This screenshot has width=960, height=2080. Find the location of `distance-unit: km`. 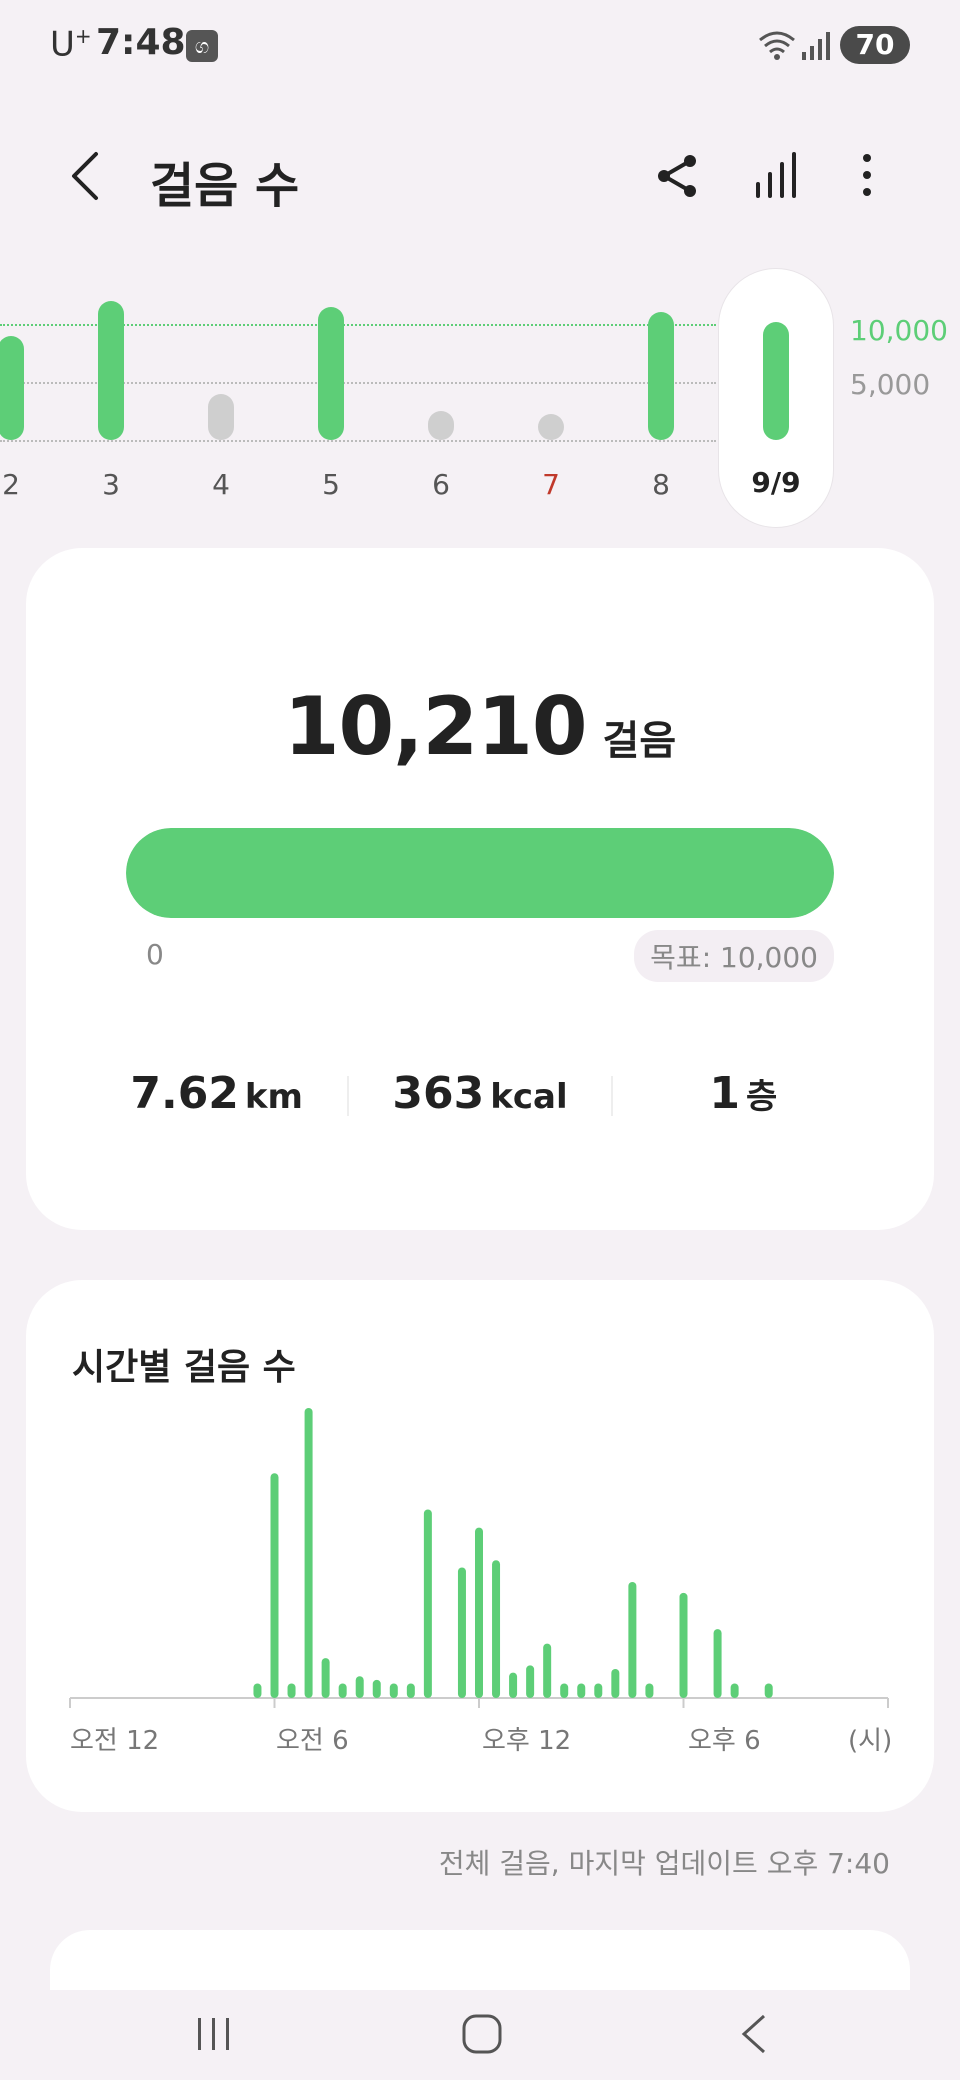

distance-unit: km is located at coordinates (273, 1097).